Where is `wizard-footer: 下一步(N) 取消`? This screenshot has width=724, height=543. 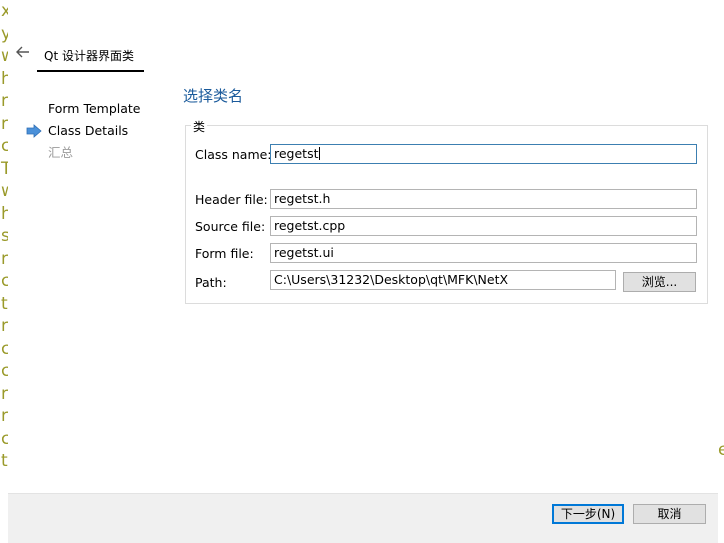
wizard-footer: 下一步(N) 取消 is located at coordinates (363, 515).